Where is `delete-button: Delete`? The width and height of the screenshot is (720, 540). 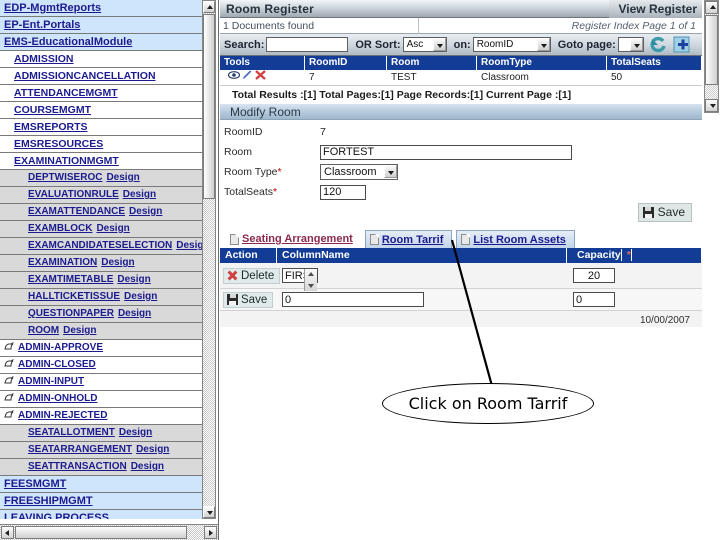
delete-button: Delete is located at coordinates (252, 275).